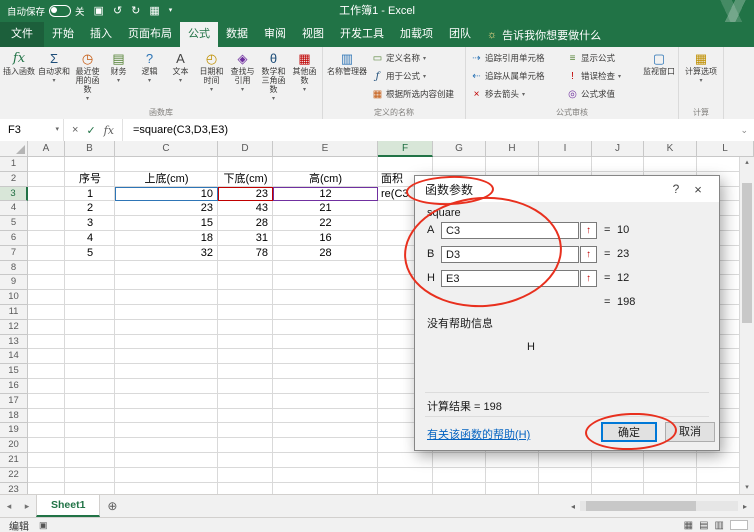 The width and height of the screenshot is (754, 532). What do you see at coordinates (46, 460) in the screenshot?
I see `cell-A21` at bounding box center [46, 460].